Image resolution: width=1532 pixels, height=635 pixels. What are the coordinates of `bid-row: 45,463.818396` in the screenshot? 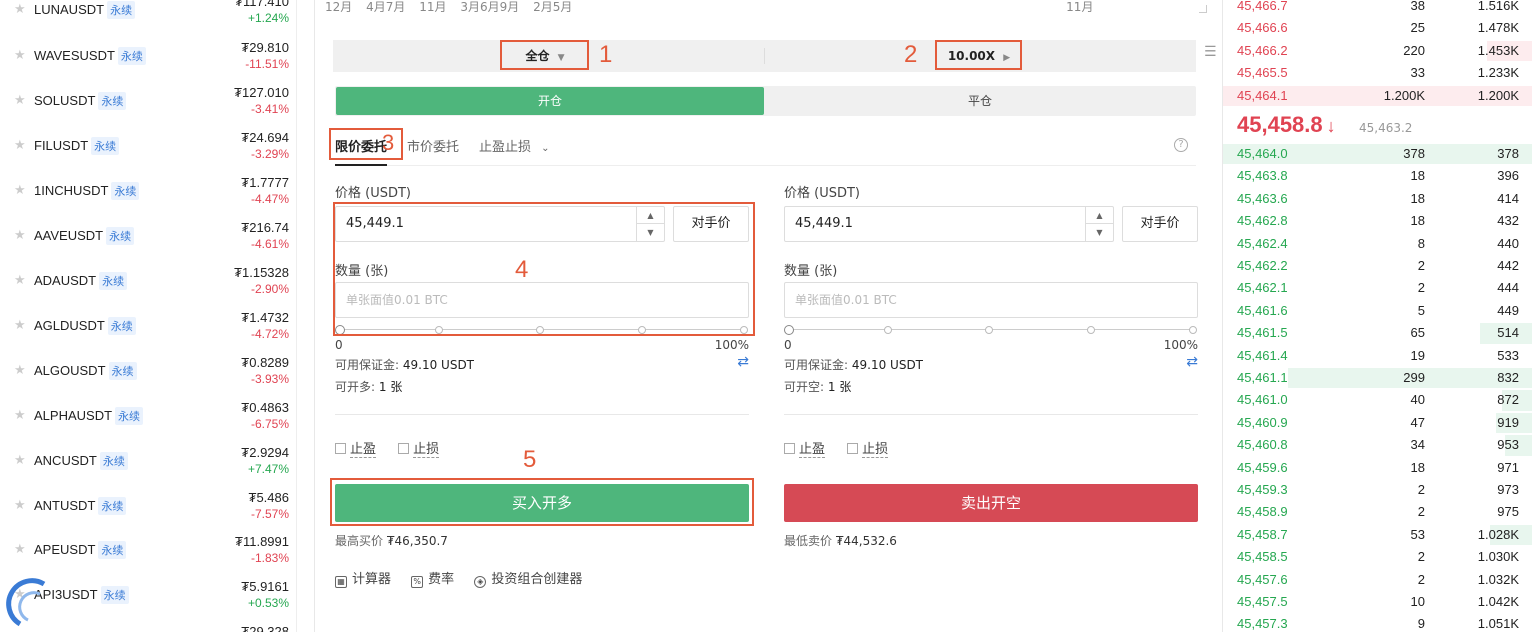 It's located at (1377, 176).